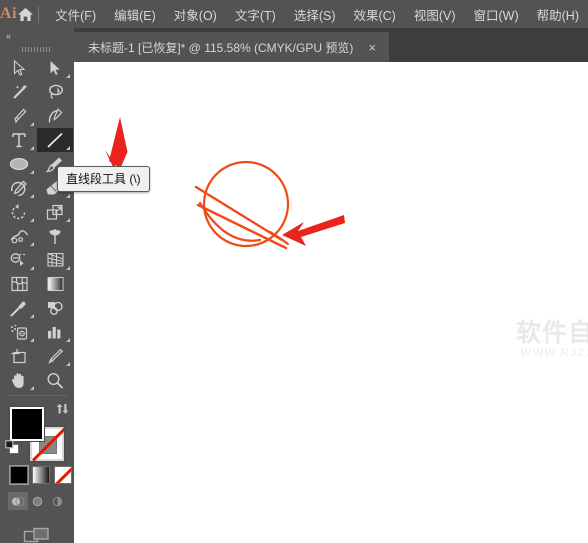  What do you see at coordinates (103, 179) in the screenshot?
I see `tool-tooltip: 直线段工具 (\)` at bounding box center [103, 179].